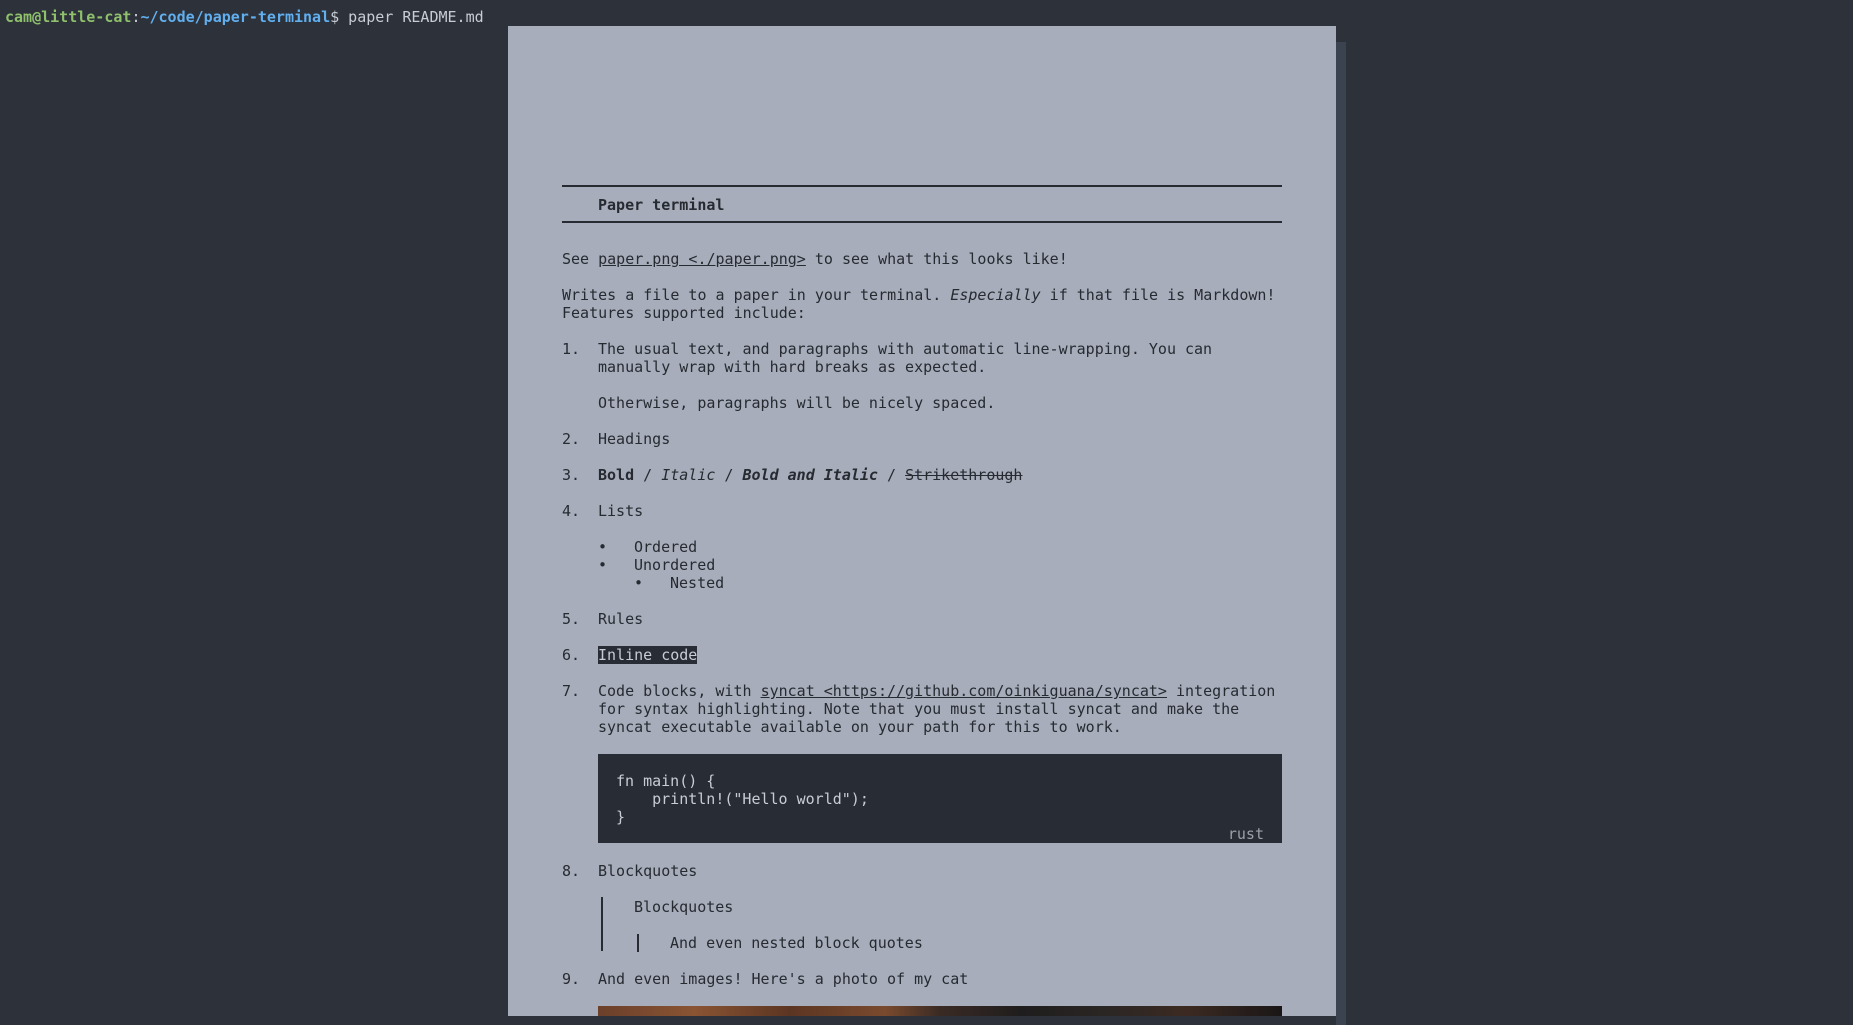  Describe the element at coordinates (621, 817) in the screenshot. I see `code-line: }` at that location.